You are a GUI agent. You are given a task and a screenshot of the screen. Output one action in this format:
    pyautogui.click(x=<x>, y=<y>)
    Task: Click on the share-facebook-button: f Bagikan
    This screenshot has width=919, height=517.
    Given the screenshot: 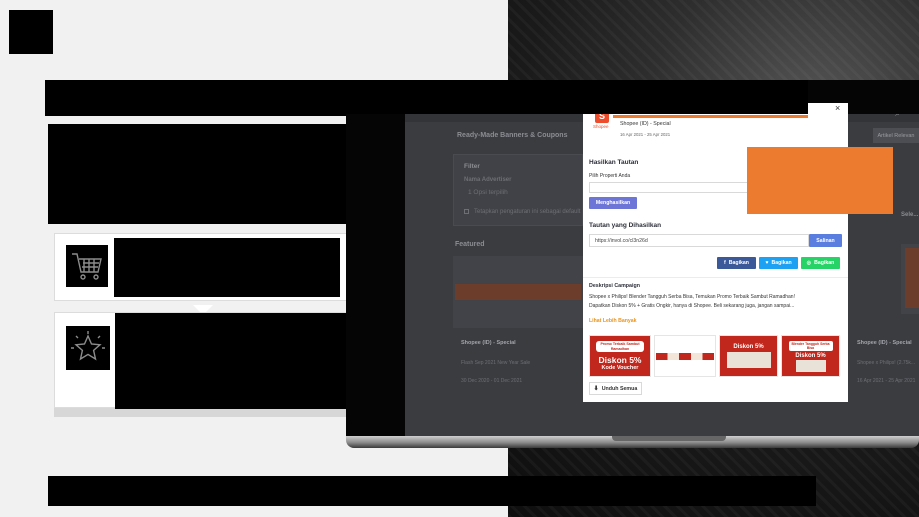 What is the action you would take?
    pyautogui.click(x=736, y=263)
    